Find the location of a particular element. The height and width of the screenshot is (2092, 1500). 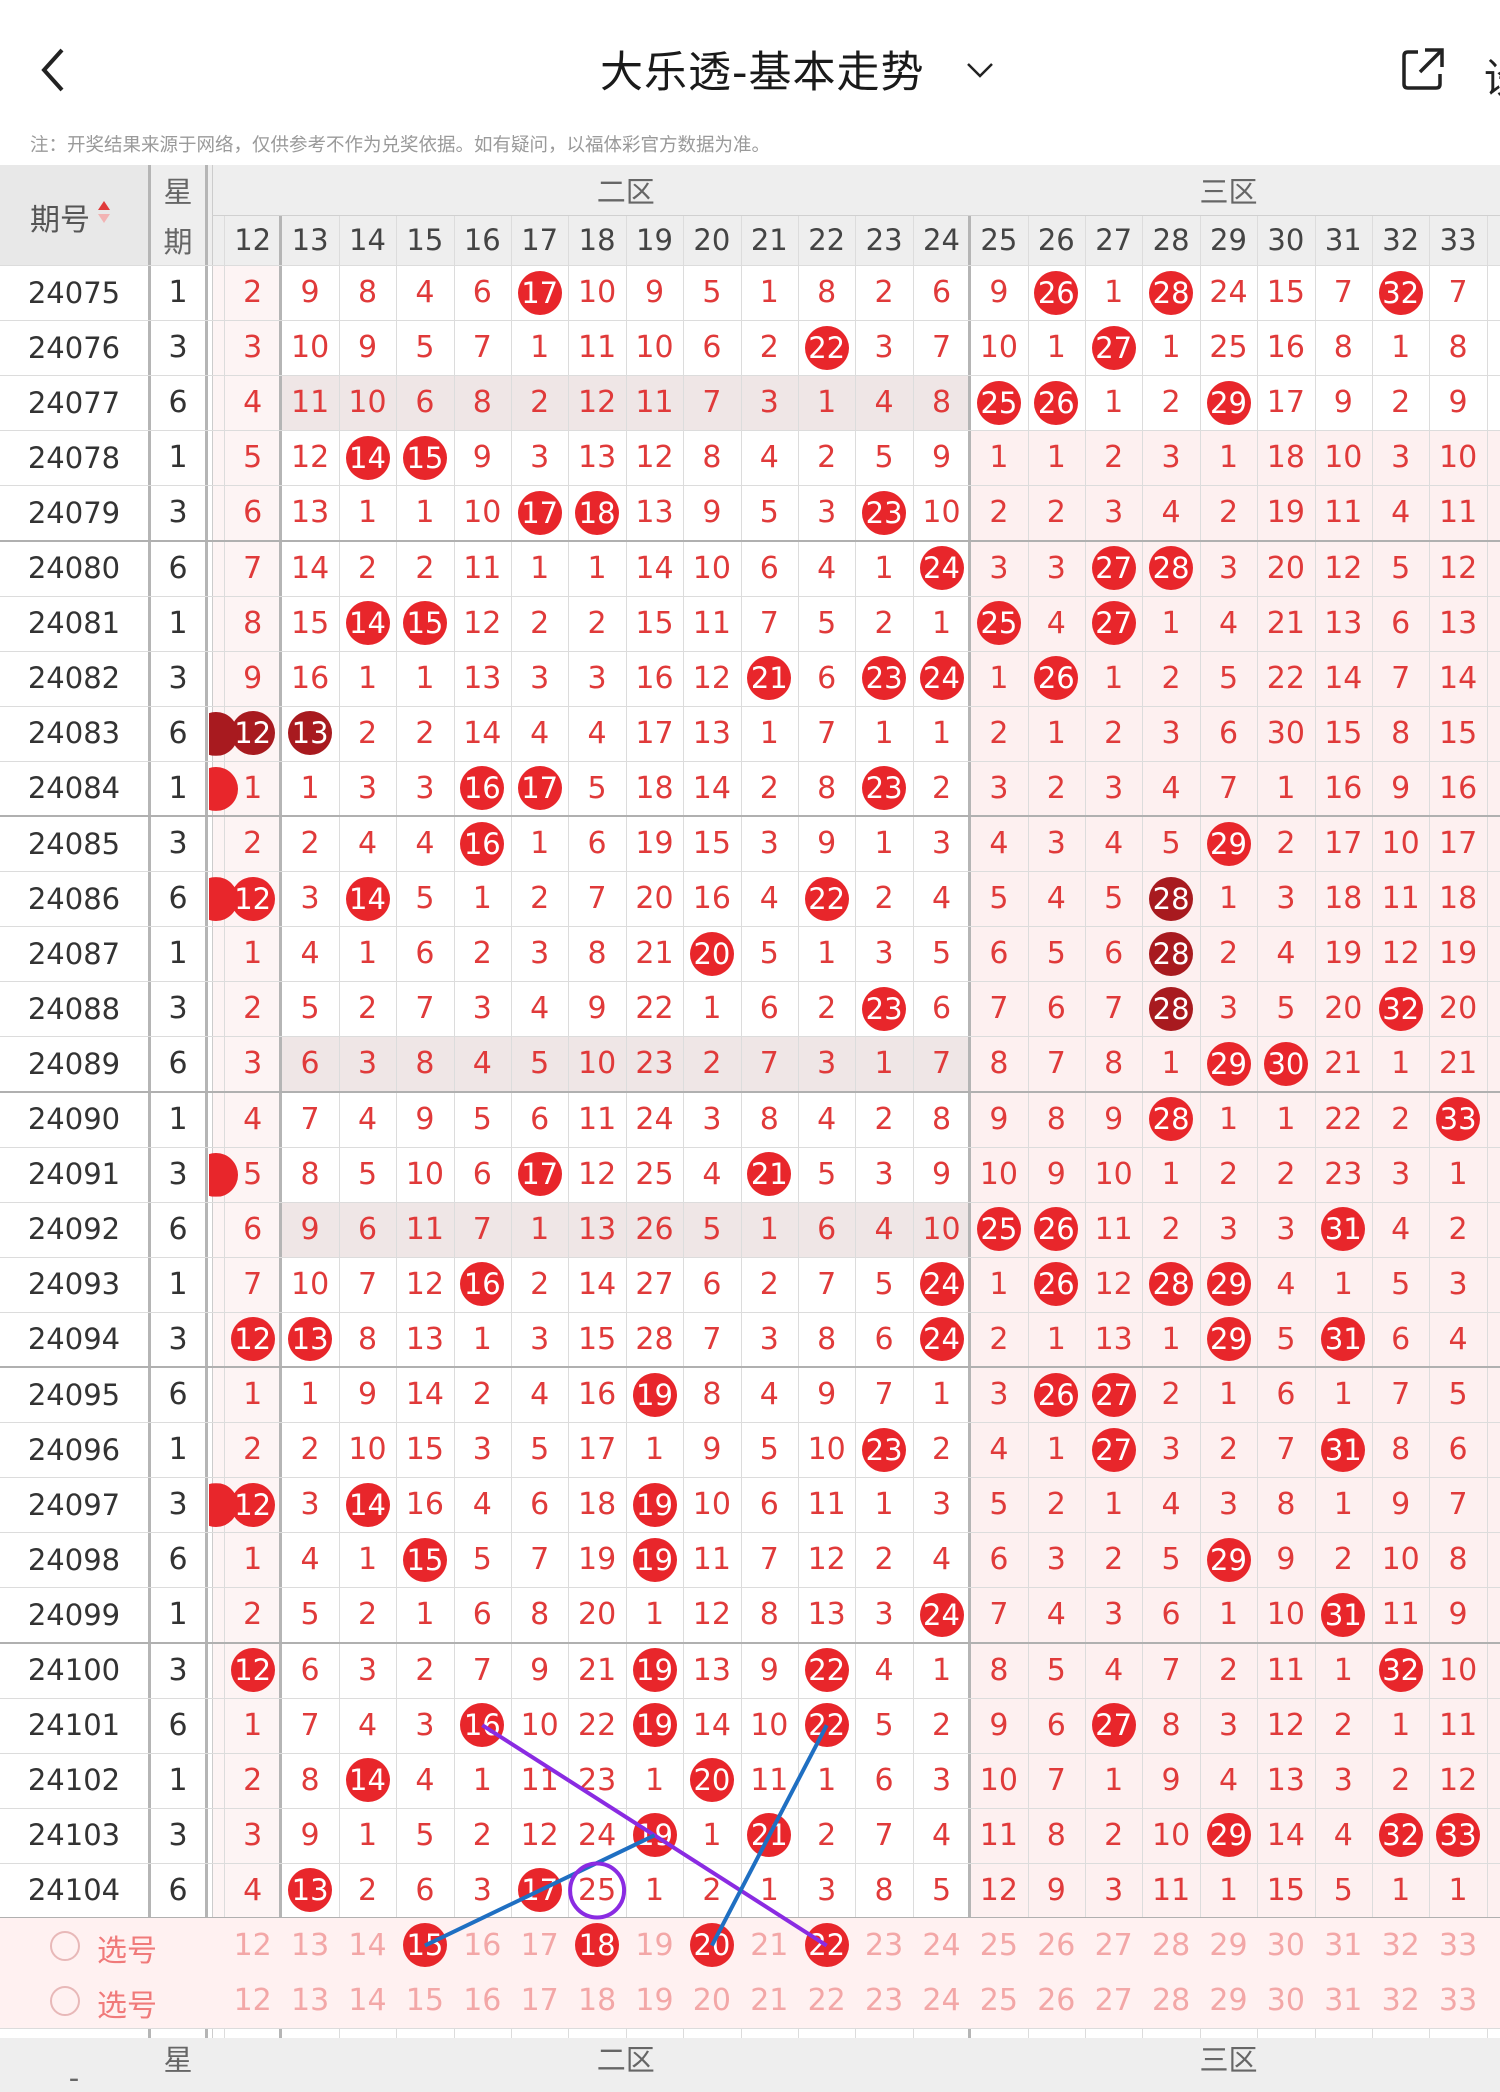

back-button is located at coordinates (55, 68).